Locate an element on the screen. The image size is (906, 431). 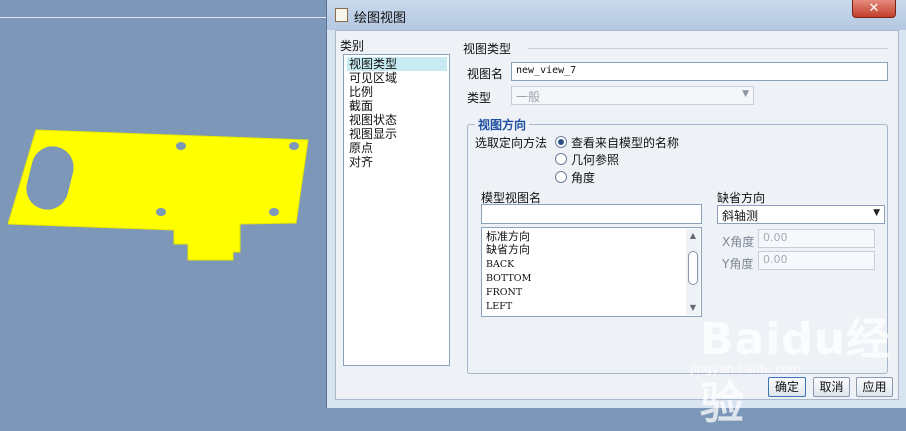
radio-geometry-ref is located at coordinates (561, 159).